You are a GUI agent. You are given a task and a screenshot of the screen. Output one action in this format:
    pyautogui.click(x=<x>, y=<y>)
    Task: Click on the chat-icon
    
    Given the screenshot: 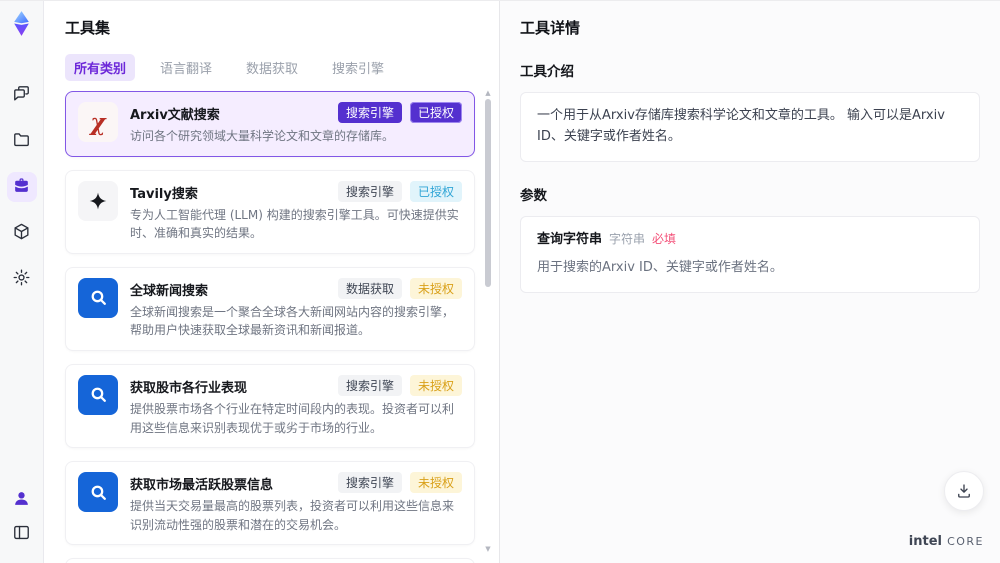 What is the action you would take?
    pyautogui.click(x=21, y=95)
    